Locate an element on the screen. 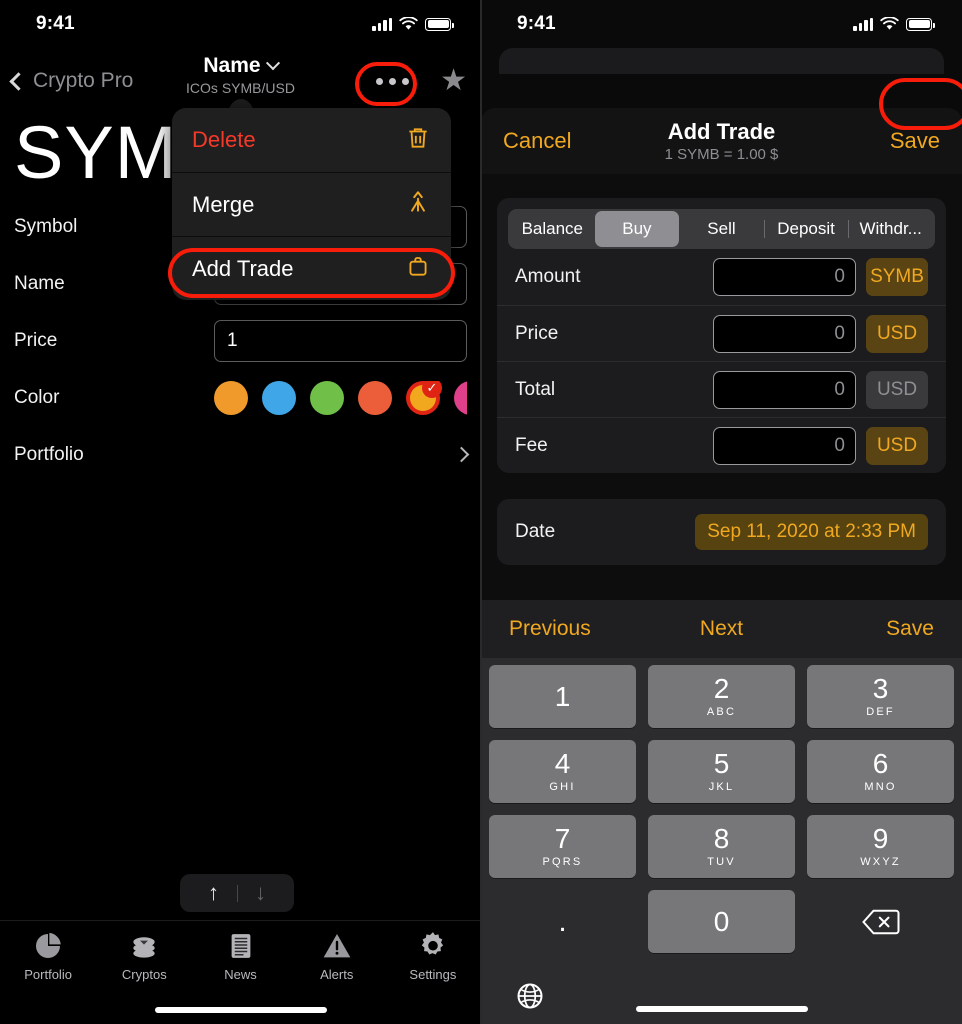  trade-row-label: Total is located at coordinates (535, 389).